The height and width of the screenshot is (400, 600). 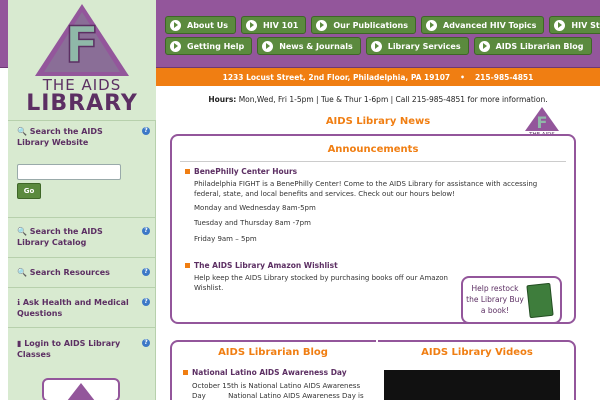 I want to click on nav-hiv-101: HIV 101, so click(x=273, y=25).